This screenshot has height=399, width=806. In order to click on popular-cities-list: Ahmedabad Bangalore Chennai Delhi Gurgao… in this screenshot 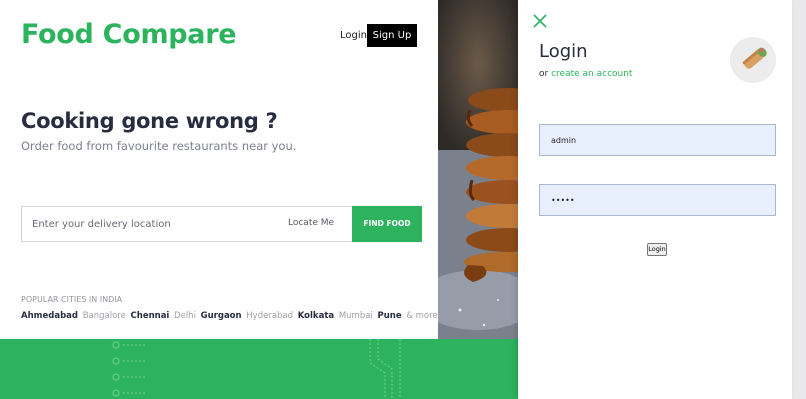, I will do `click(231, 316)`.